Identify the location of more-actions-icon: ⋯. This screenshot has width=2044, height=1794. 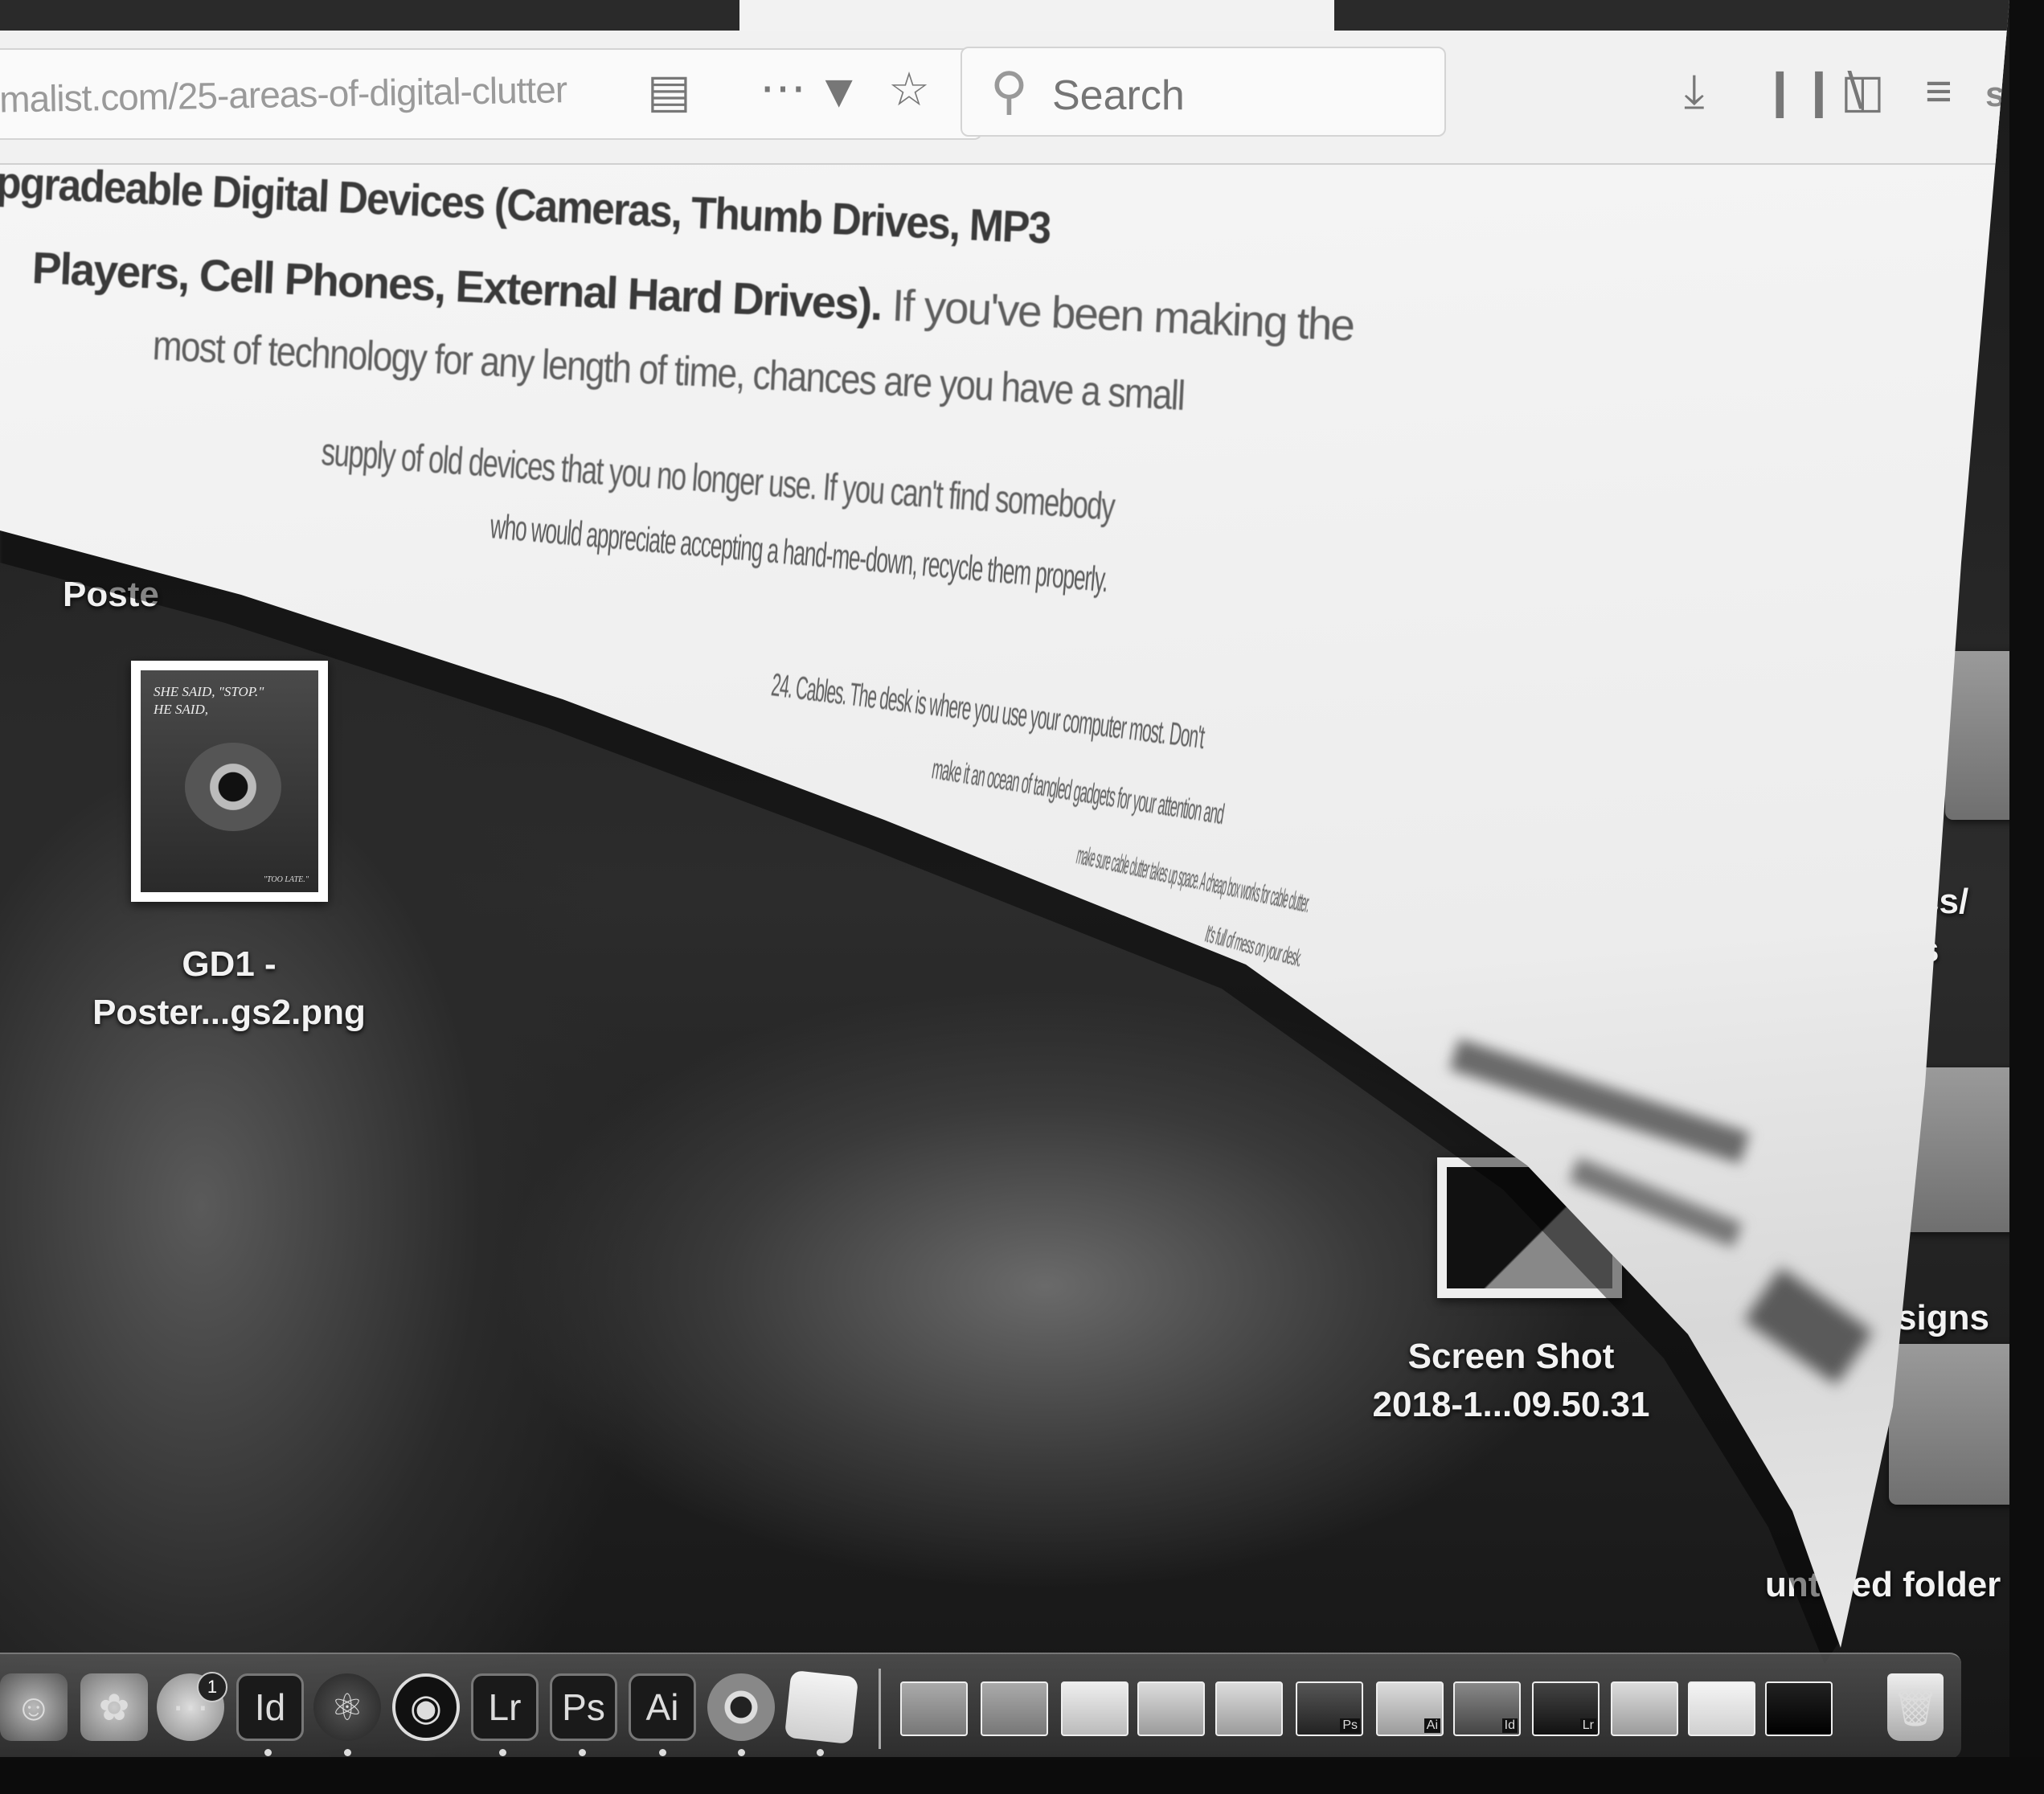
(783, 88).